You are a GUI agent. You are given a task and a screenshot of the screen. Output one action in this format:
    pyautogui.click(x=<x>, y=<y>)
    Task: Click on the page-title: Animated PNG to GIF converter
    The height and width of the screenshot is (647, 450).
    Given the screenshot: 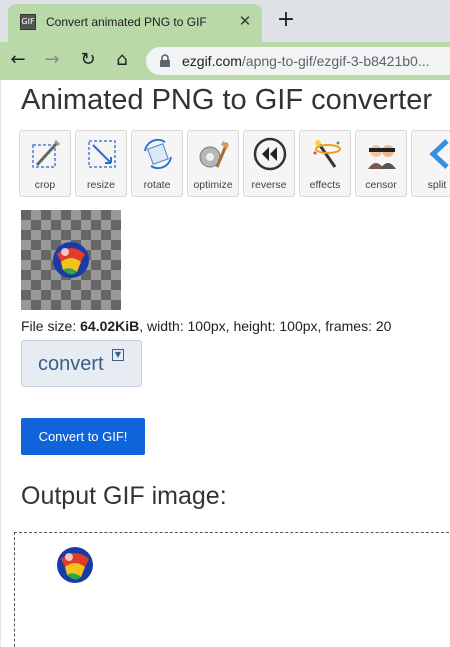 What is the action you would take?
    pyautogui.click(x=226, y=100)
    